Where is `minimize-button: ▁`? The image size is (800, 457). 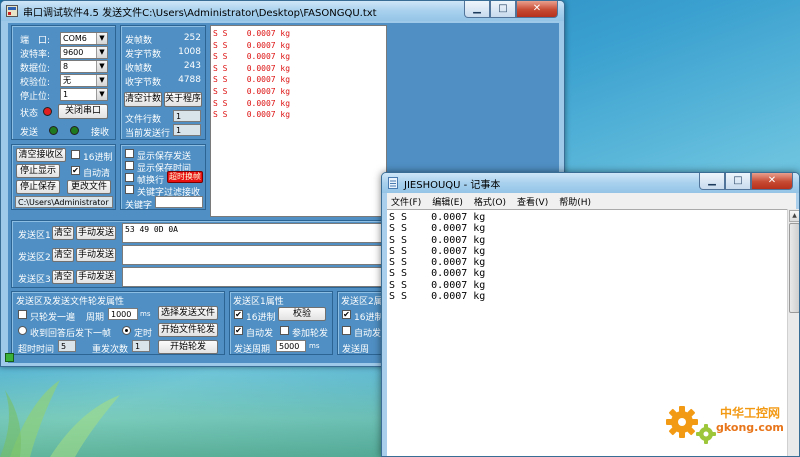 minimize-button: ▁ is located at coordinates (477, 9).